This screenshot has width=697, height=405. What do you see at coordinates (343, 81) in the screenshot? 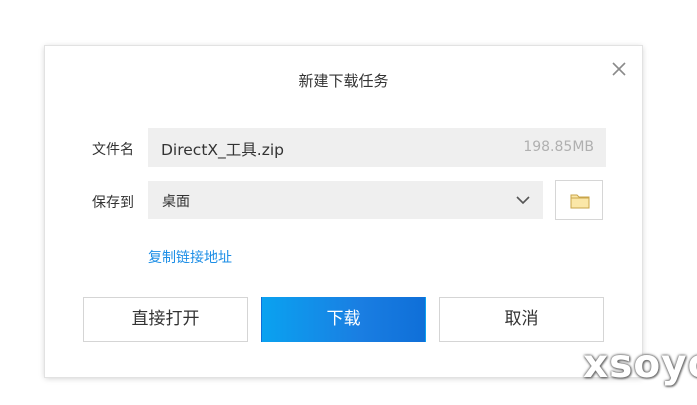
I see `dialog-title: 新建下载任务` at bounding box center [343, 81].